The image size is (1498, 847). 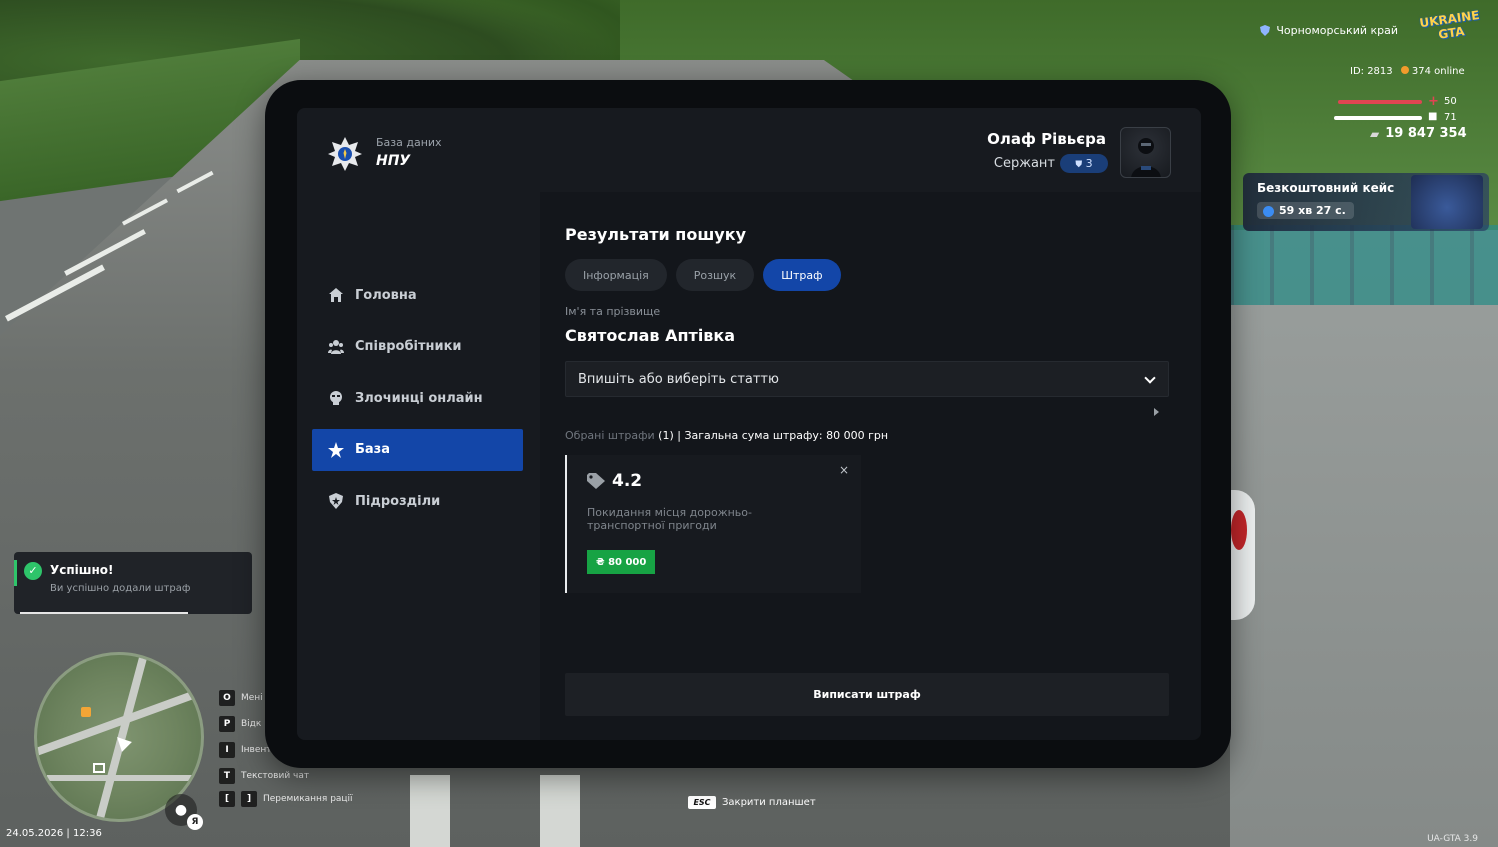 I want to click on toast-accent, so click(x=15, y=573).